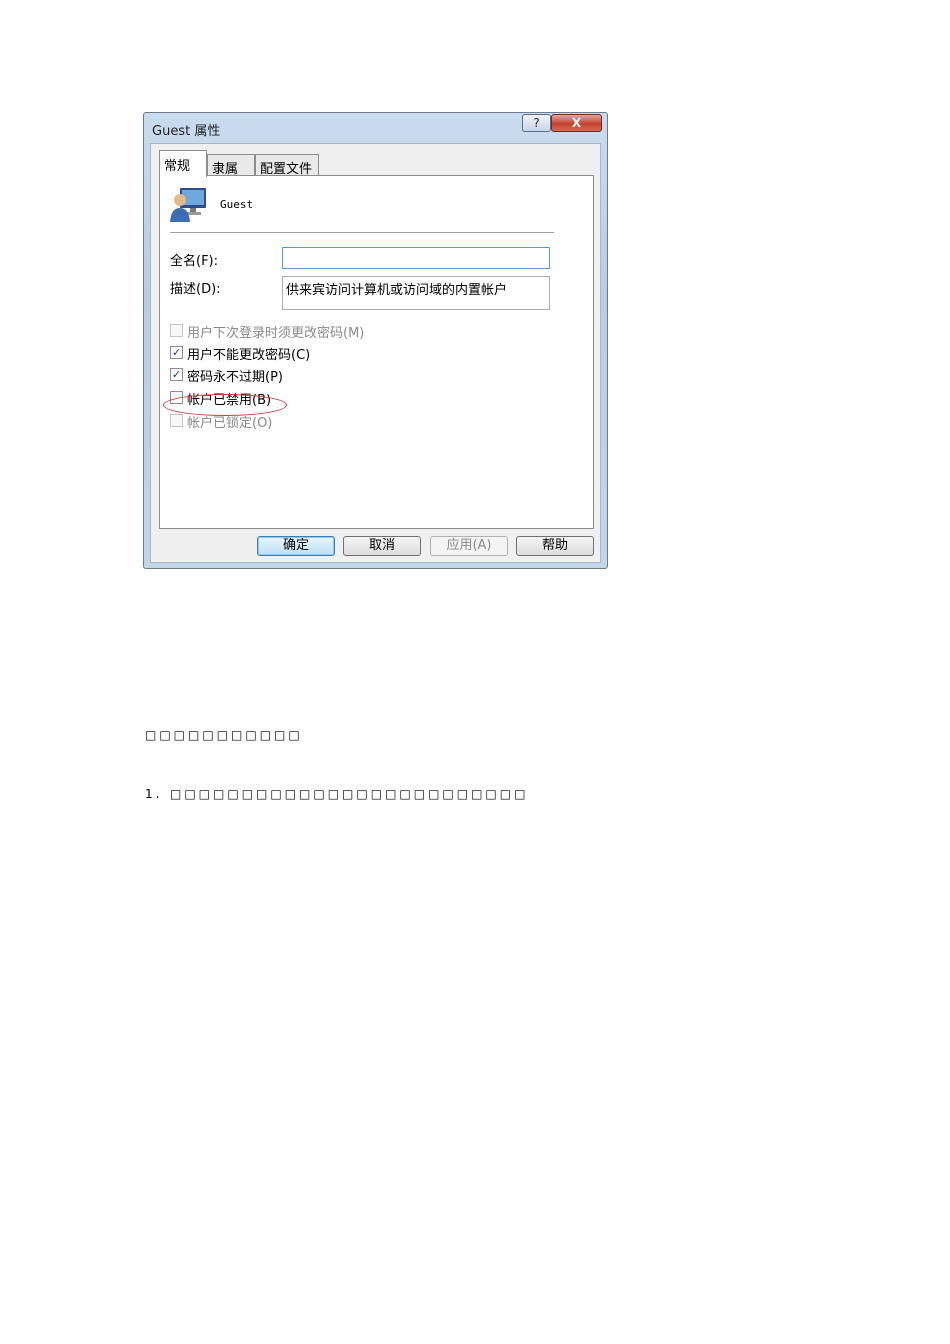 Image resolution: width=950 pixels, height=1344 pixels. I want to click on title-help-button: ?, so click(536, 123).